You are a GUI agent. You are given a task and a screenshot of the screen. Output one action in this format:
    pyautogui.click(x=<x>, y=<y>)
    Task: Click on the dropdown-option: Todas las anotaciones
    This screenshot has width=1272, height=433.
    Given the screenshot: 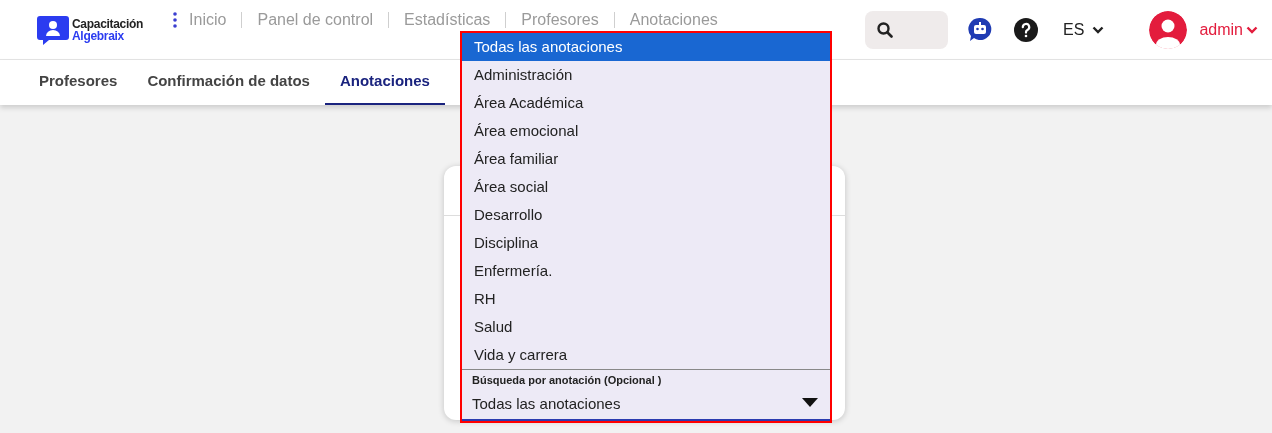 What is the action you would take?
    pyautogui.click(x=646, y=47)
    